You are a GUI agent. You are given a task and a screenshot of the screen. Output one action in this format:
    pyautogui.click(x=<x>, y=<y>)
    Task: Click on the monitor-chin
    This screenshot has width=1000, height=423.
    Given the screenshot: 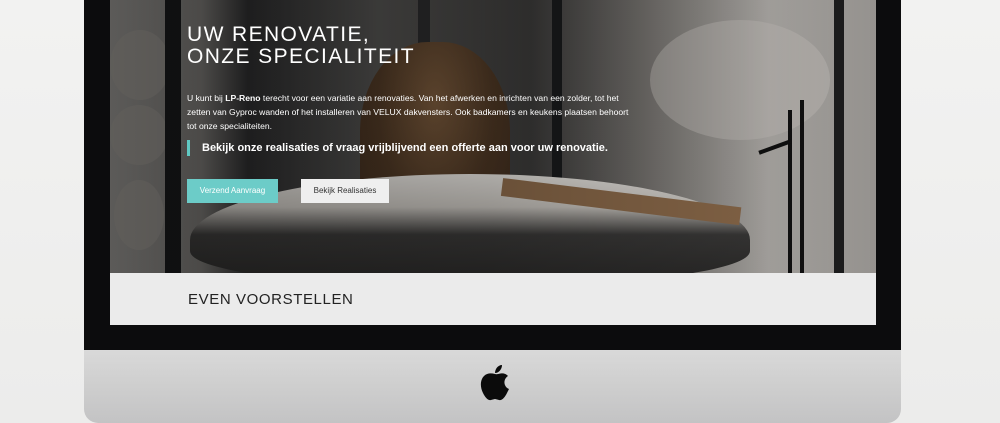 What is the action you would take?
    pyautogui.click(x=492, y=386)
    